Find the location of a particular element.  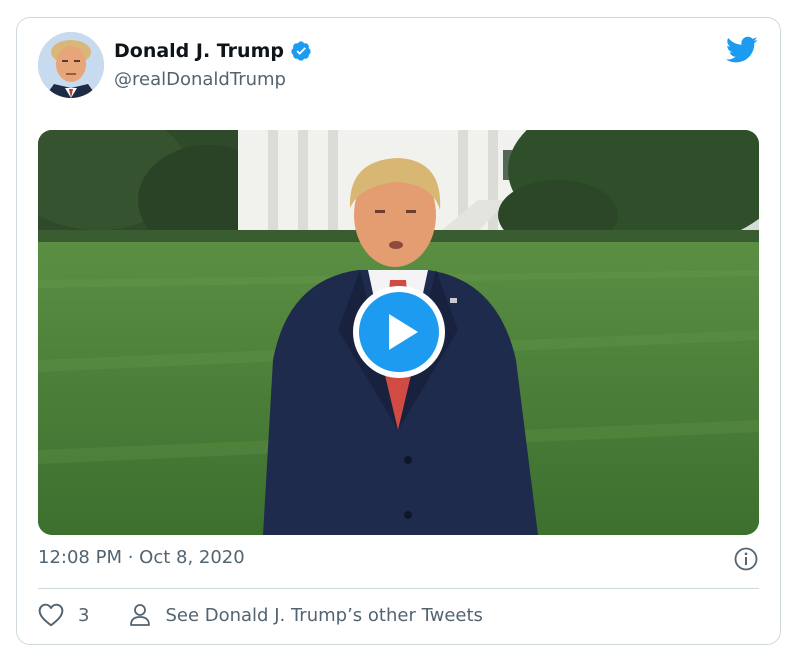

like-count: 3 is located at coordinates (84, 615).